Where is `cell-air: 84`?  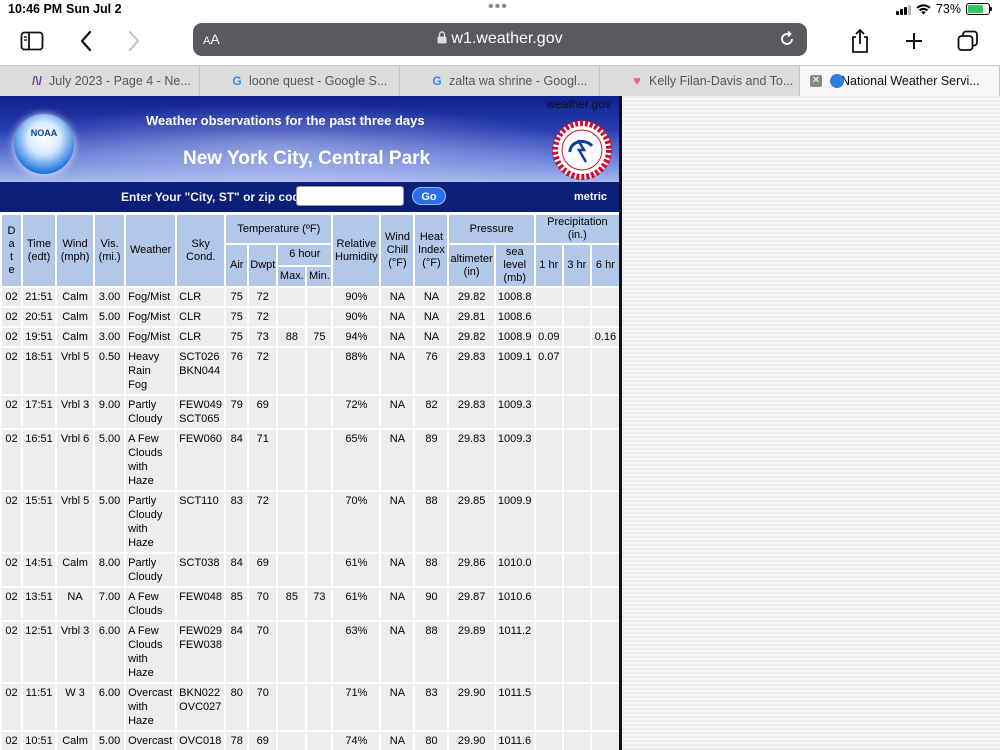
cell-air: 84 is located at coordinates (237, 460).